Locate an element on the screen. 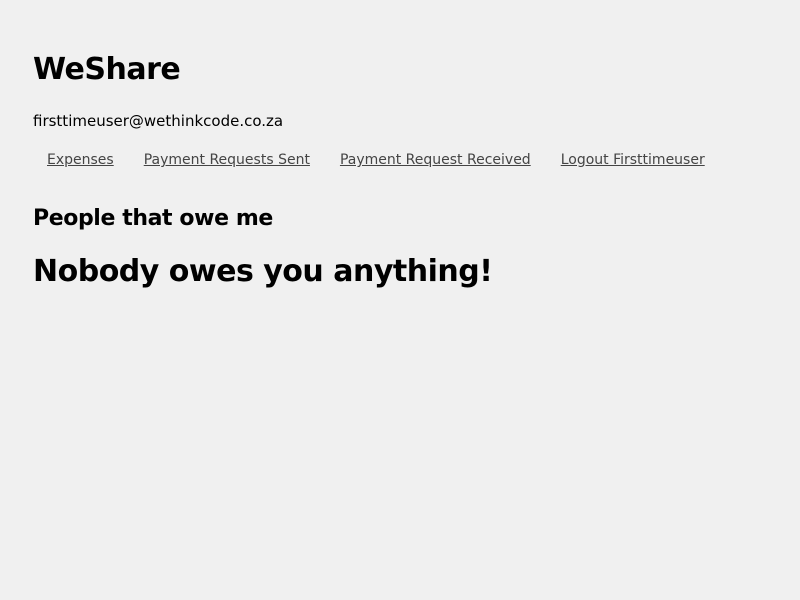  user-email: firsttimeuser@wethinkcode.co.za is located at coordinates (158, 121).